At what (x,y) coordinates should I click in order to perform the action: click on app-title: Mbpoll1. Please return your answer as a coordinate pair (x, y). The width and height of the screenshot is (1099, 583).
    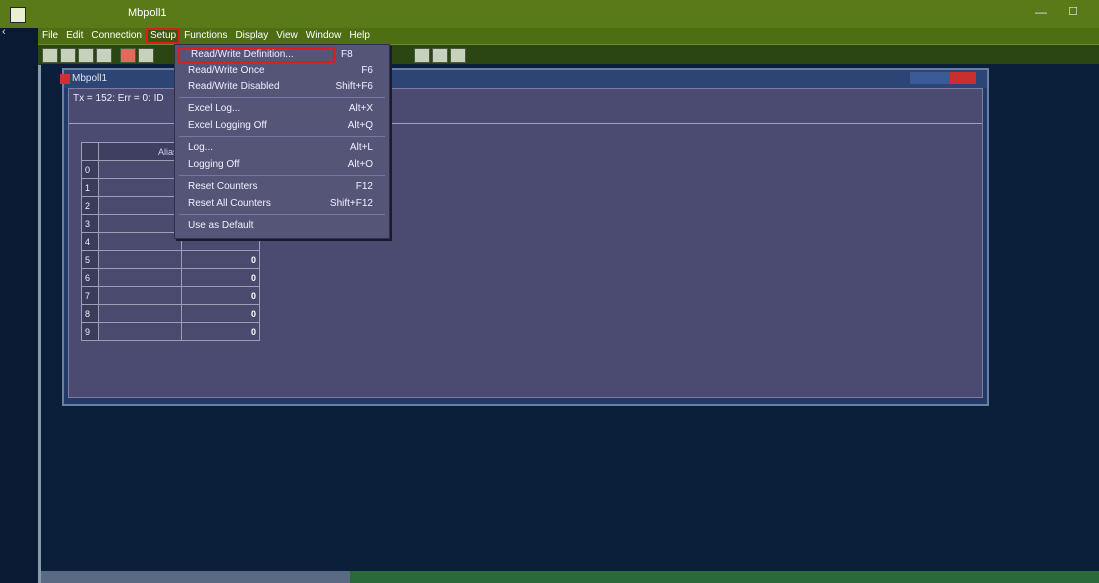
    Looking at the image, I should click on (147, 13).